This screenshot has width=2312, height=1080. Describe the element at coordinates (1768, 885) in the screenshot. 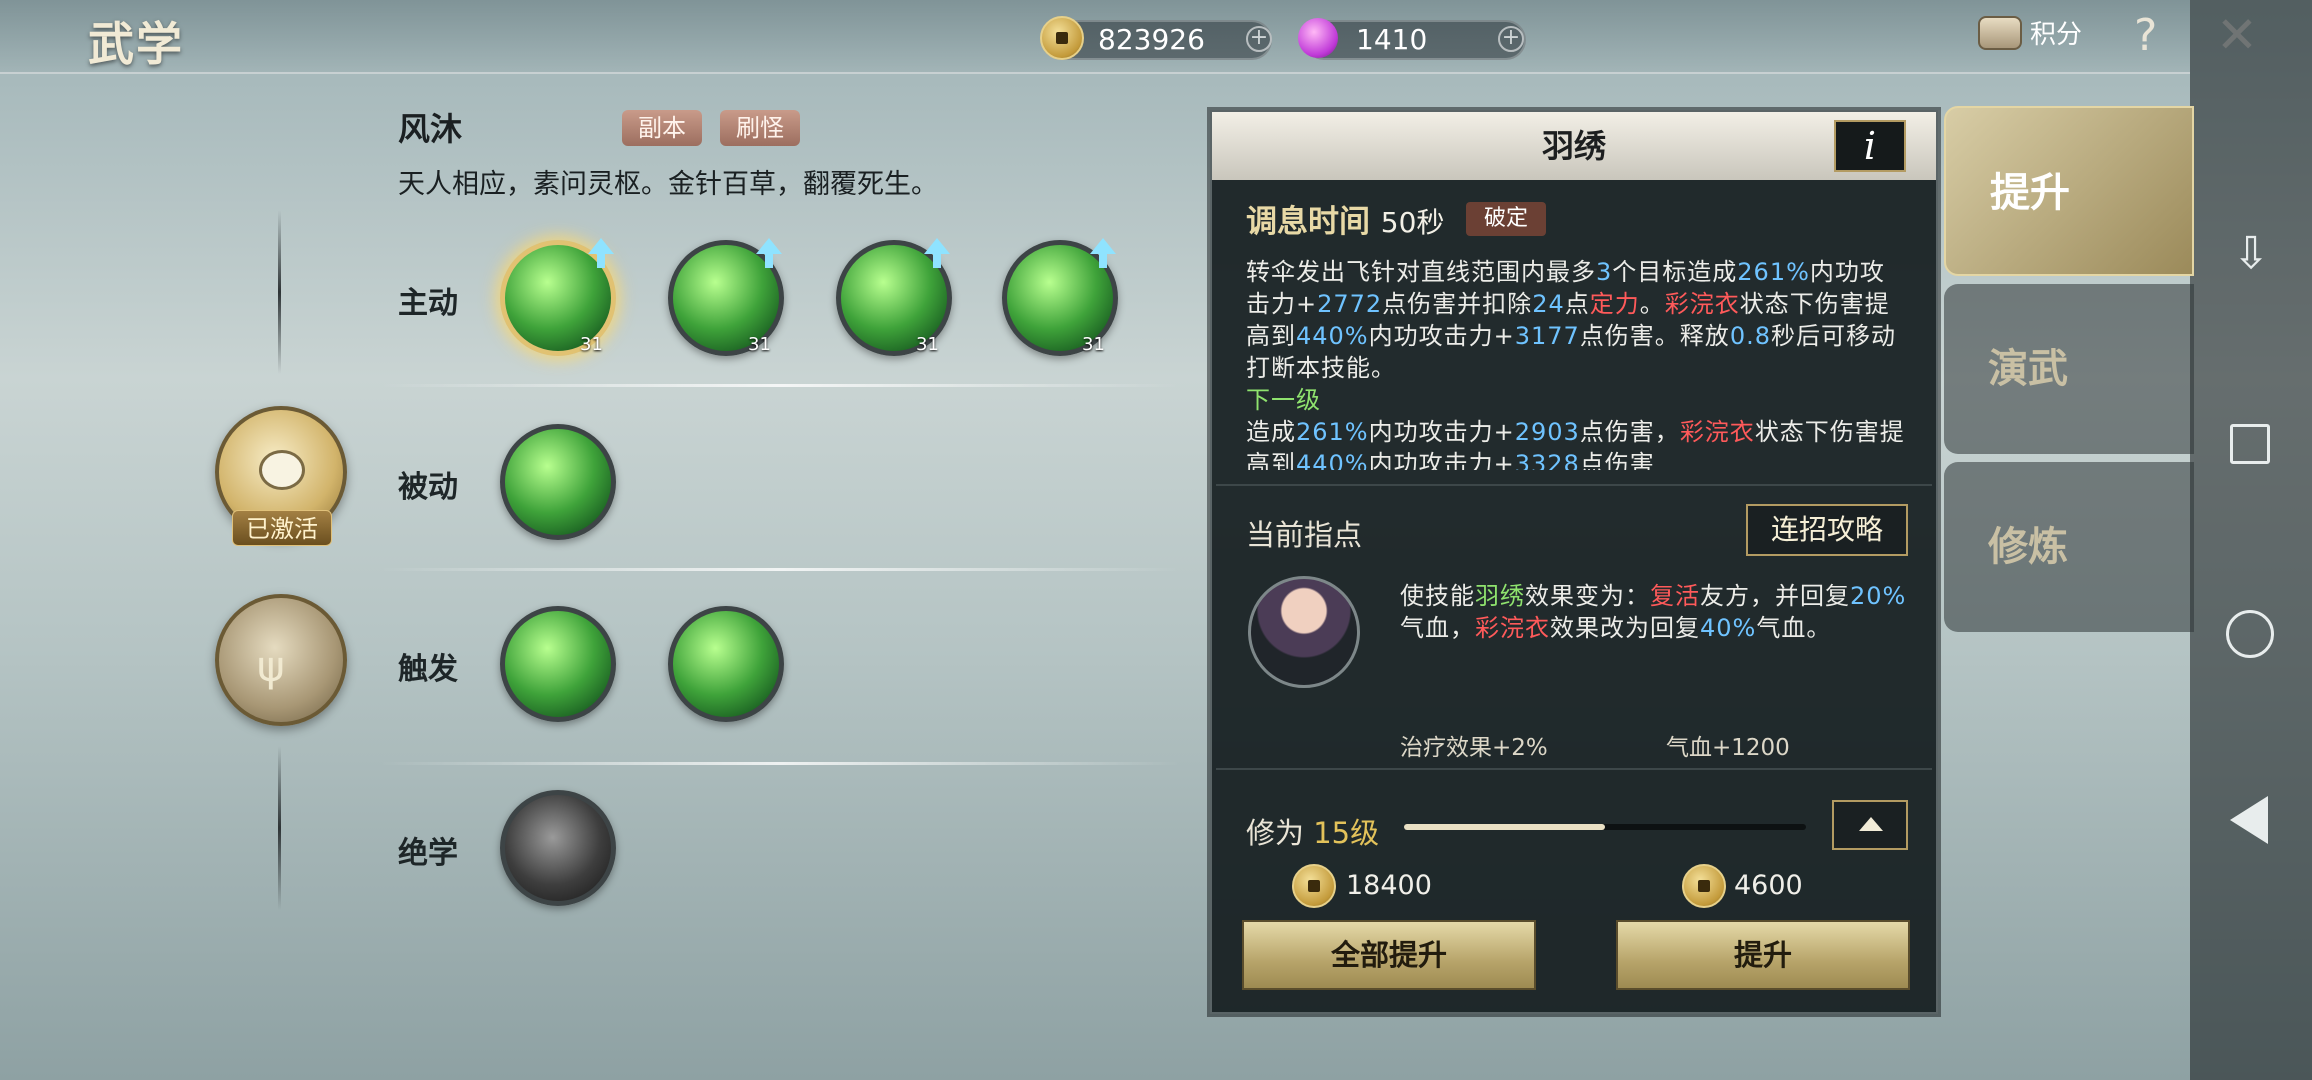

I see `cost-upgrade: 4600` at that location.